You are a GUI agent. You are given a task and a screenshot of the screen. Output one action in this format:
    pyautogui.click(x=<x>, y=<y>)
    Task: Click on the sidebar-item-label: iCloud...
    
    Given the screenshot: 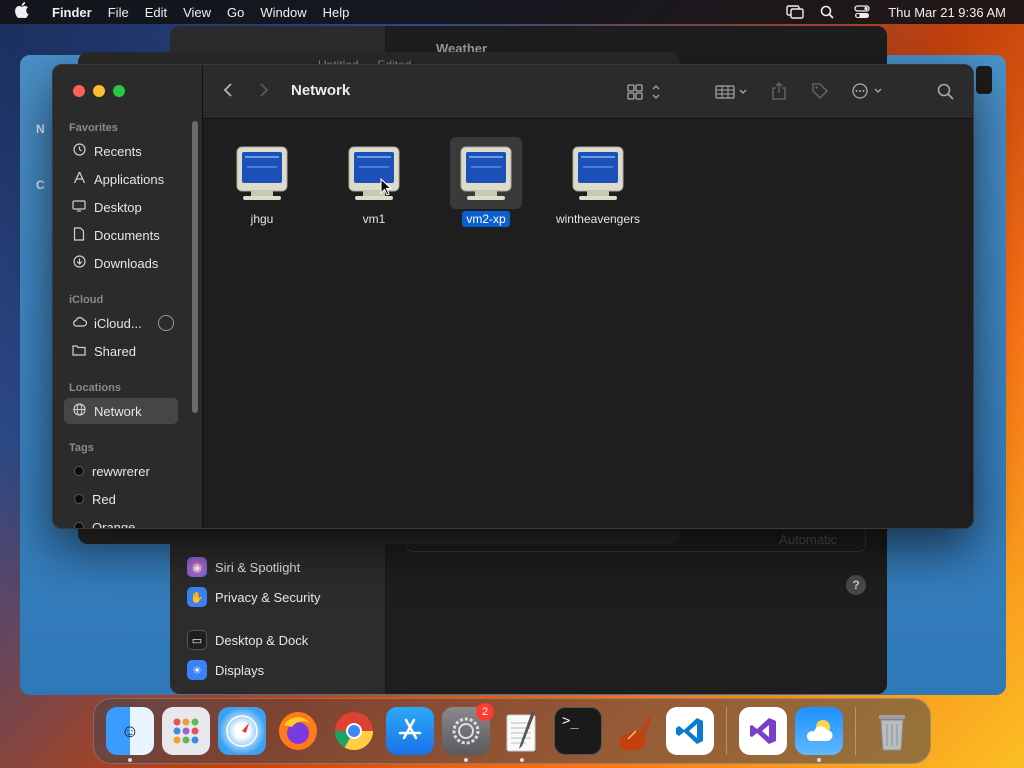 What is the action you would take?
    pyautogui.click(x=118, y=323)
    